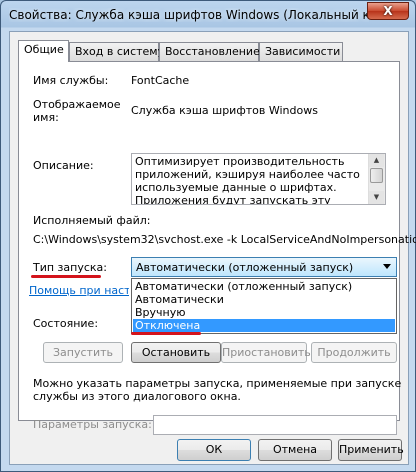 The image size is (416, 472). What do you see at coordinates (46, 117) in the screenshot?
I see `display-name-label-cont: имя:` at bounding box center [46, 117].